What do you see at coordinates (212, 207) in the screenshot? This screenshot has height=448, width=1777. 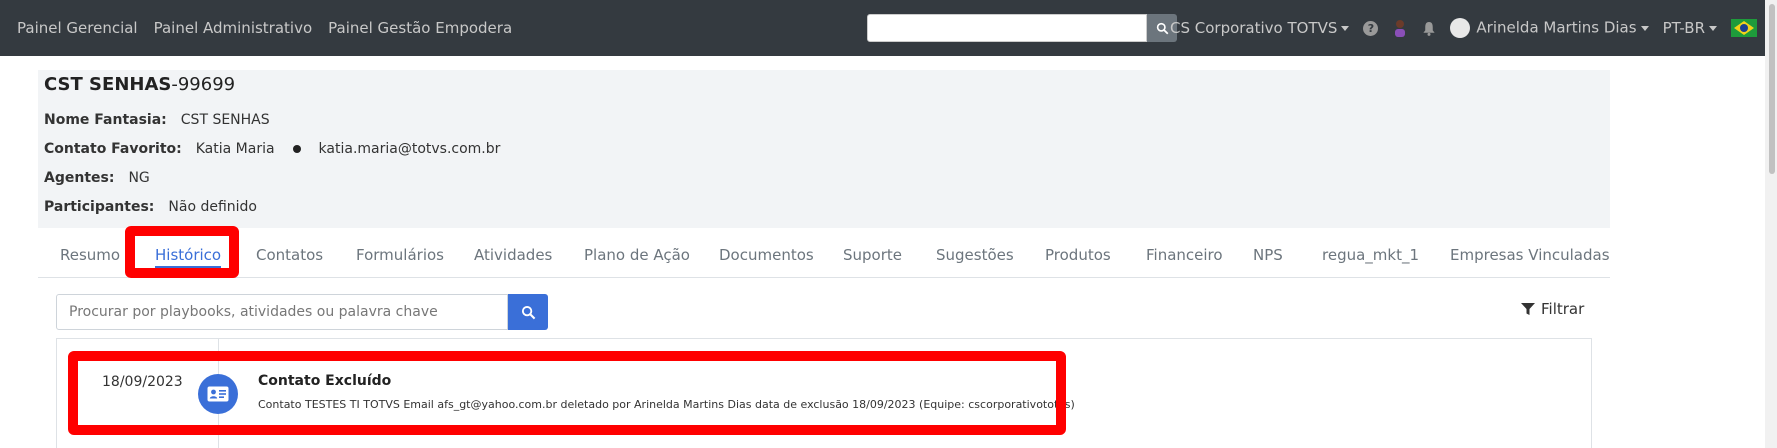 I see `participantes-value: Não definido` at bounding box center [212, 207].